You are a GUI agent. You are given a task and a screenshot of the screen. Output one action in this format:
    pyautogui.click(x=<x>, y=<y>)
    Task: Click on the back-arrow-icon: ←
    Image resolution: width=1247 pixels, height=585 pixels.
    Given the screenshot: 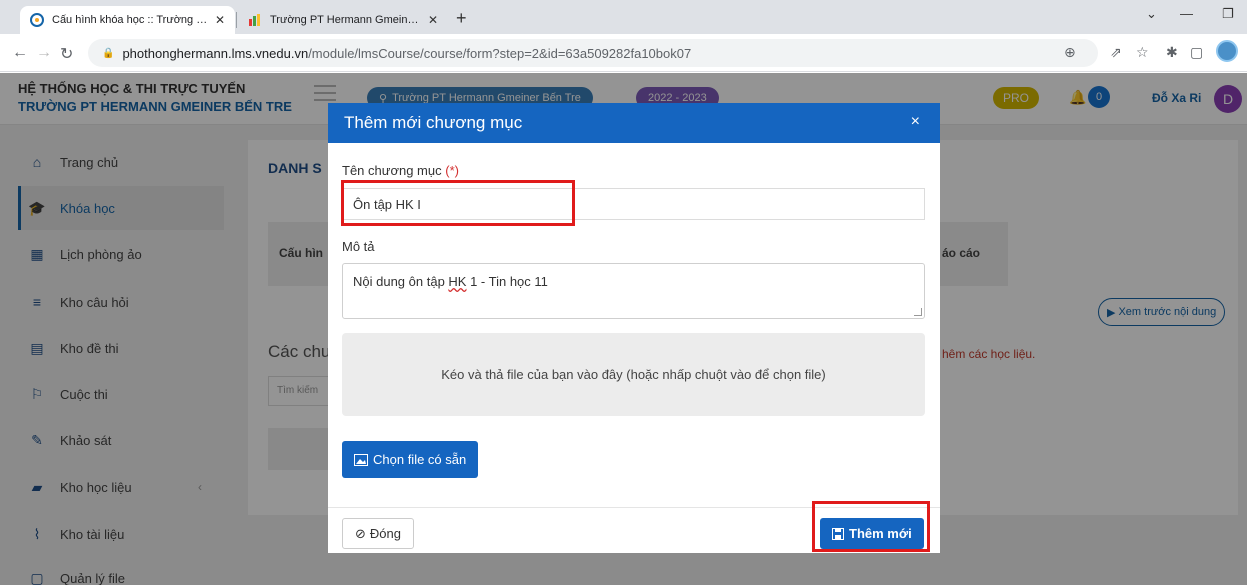 What is the action you would take?
    pyautogui.click(x=20, y=53)
    